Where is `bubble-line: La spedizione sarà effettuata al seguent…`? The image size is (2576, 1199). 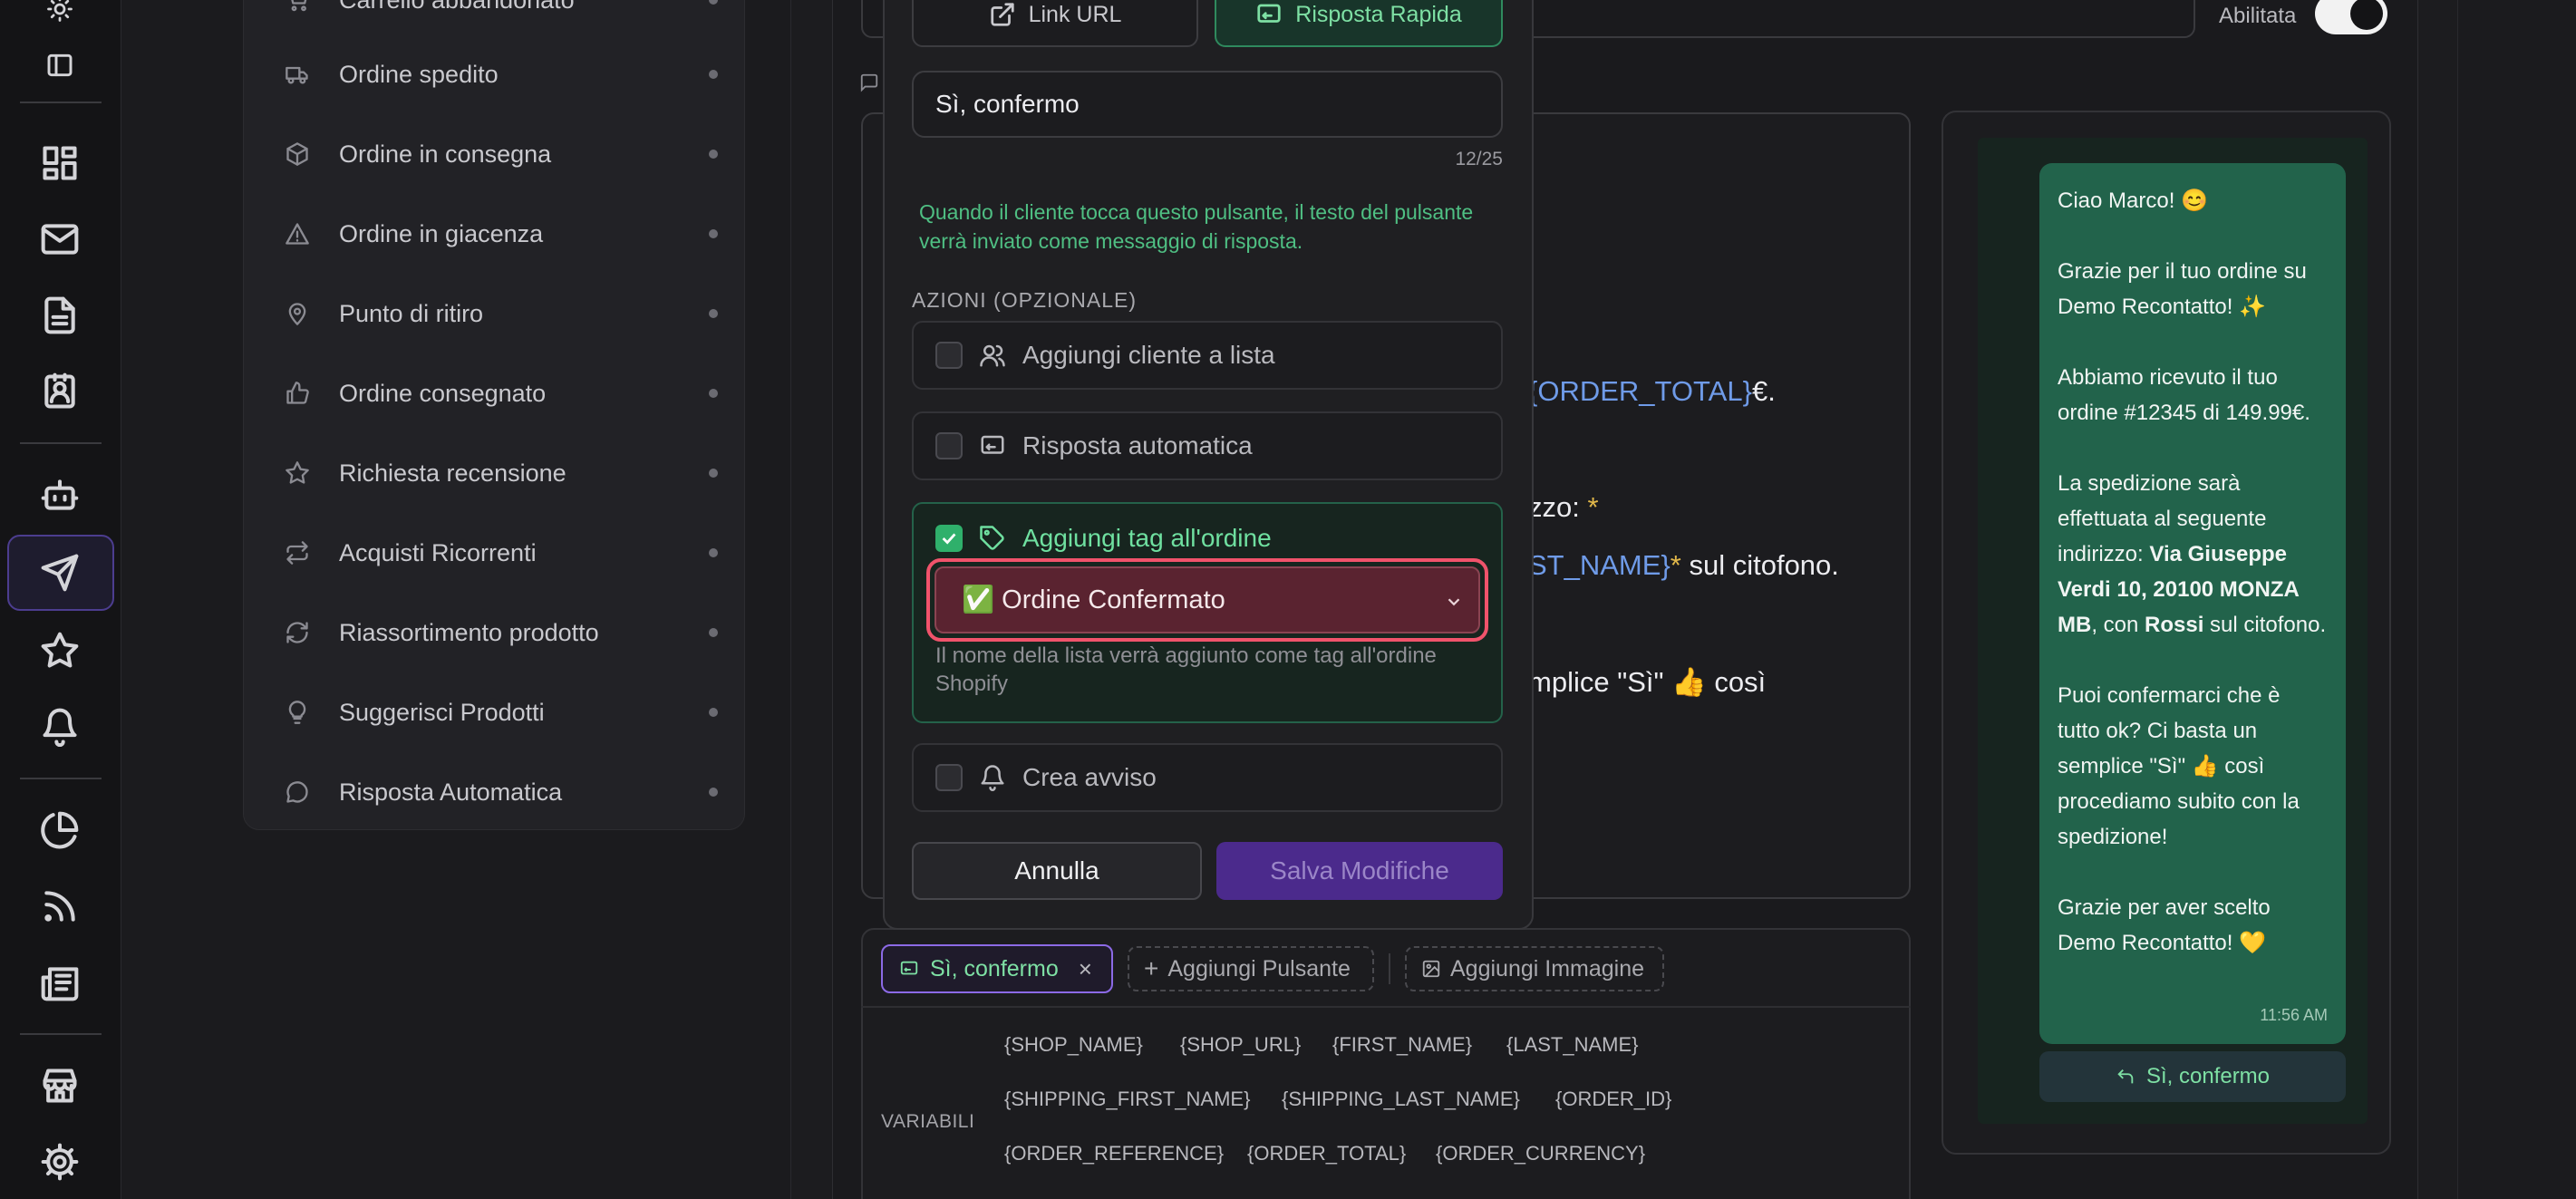 bubble-line: La spedizione sarà effettuata al seguent… is located at coordinates (2192, 554).